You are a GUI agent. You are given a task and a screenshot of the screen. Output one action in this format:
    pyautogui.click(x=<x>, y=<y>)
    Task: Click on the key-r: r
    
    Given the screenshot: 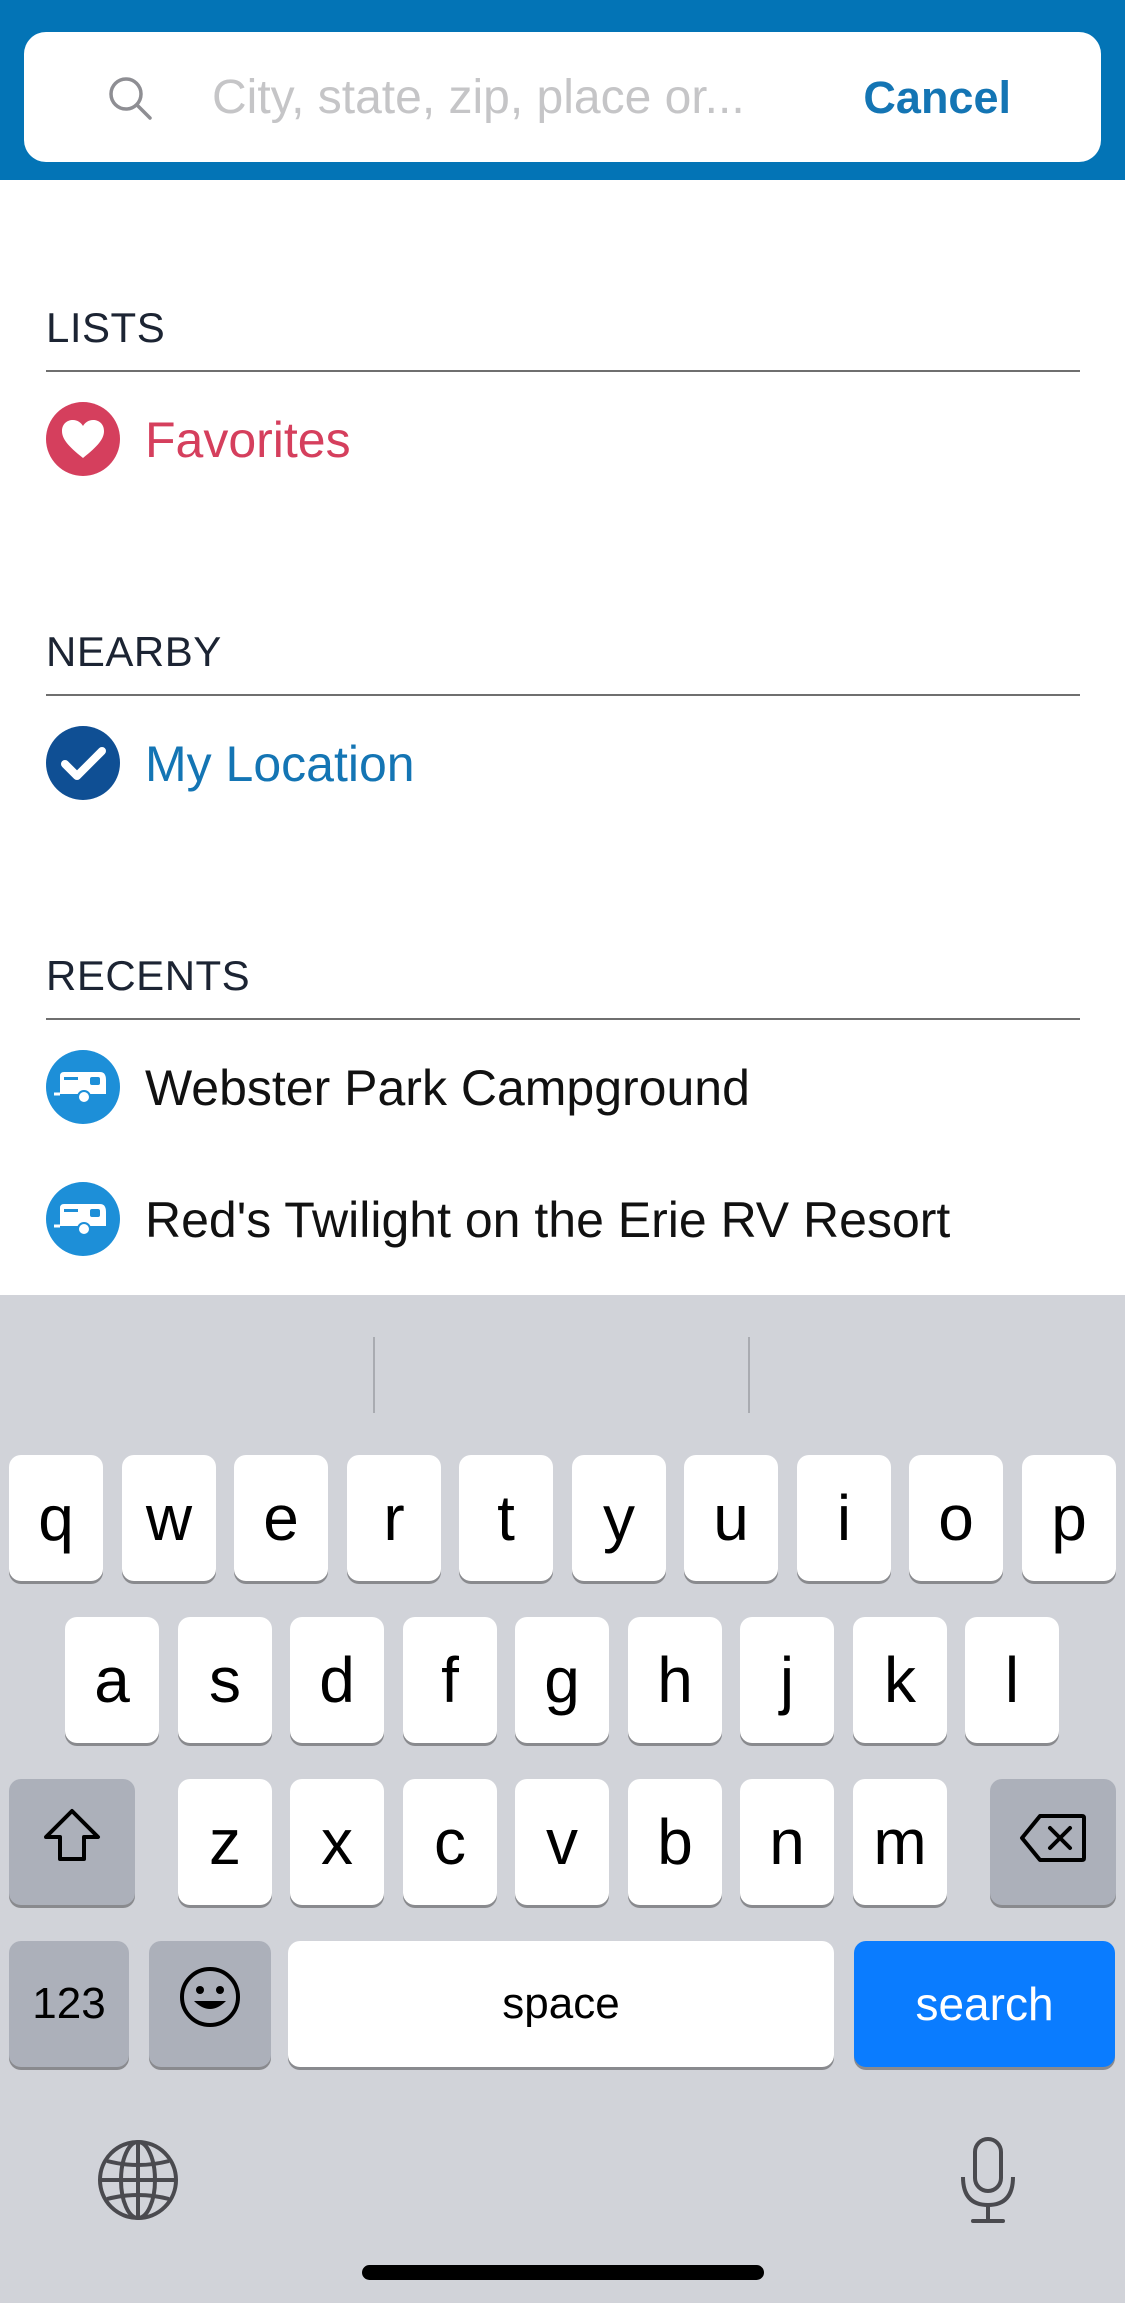 What is the action you would take?
    pyautogui.click(x=394, y=1518)
    